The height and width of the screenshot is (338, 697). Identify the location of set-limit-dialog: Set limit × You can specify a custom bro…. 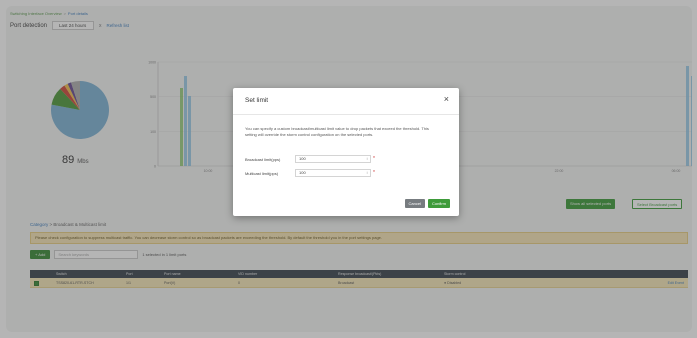
(346, 152).